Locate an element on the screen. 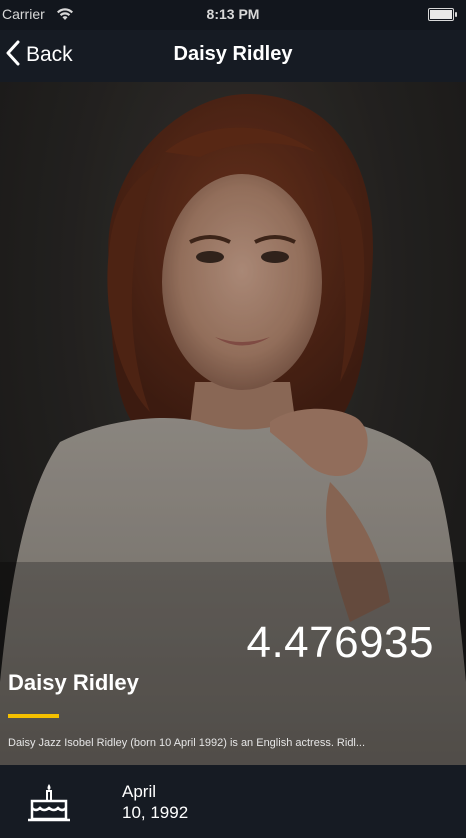 Image resolution: width=466 pixels, height=838 pixels. navigation-bar: Back Daisy Ridley is located at coordinates (233, 56).